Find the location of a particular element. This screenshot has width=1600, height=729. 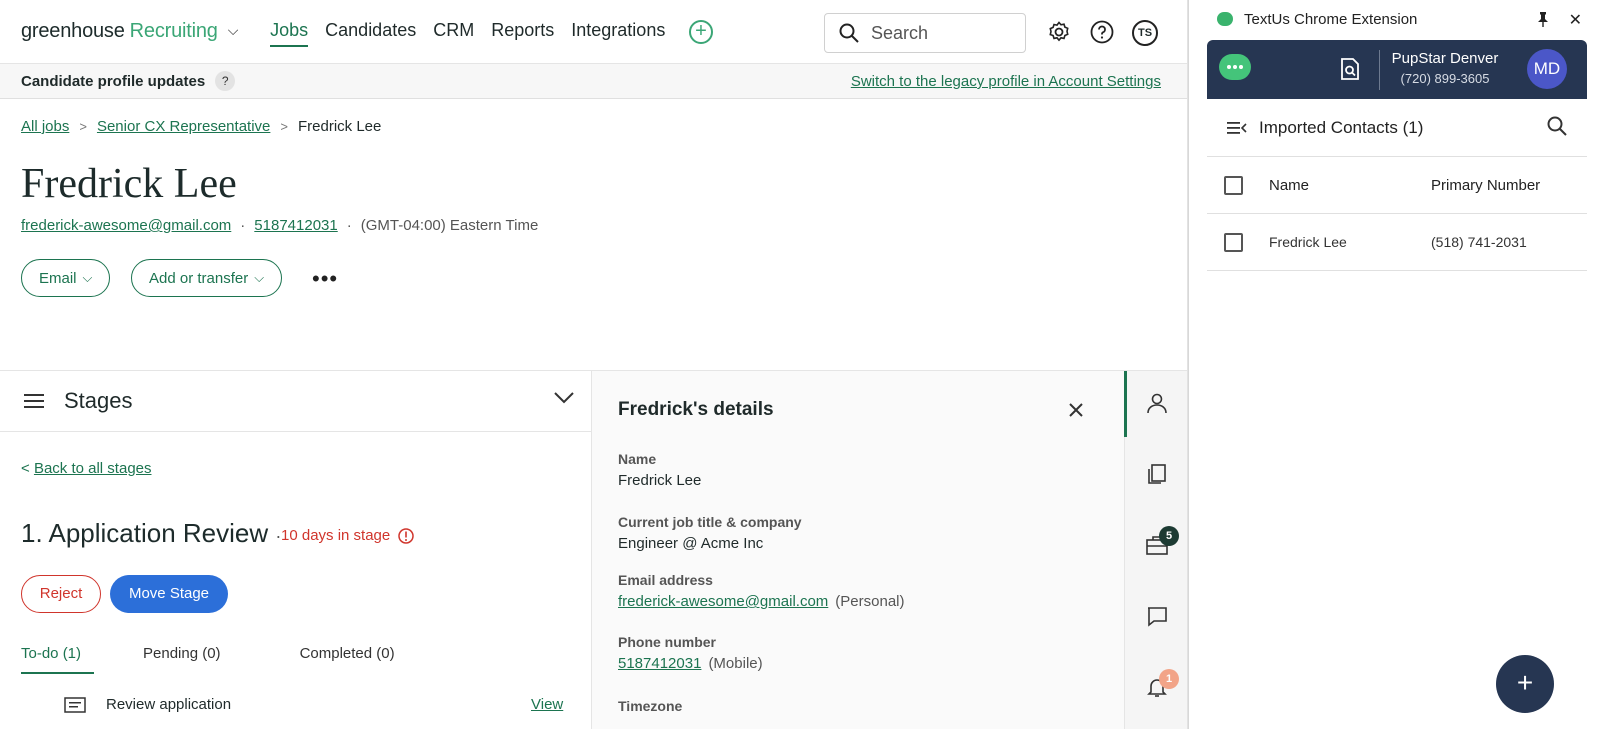

extension-titlebar: TextUs Chrome Extension ✕ is located at coordinates (1394, 19).